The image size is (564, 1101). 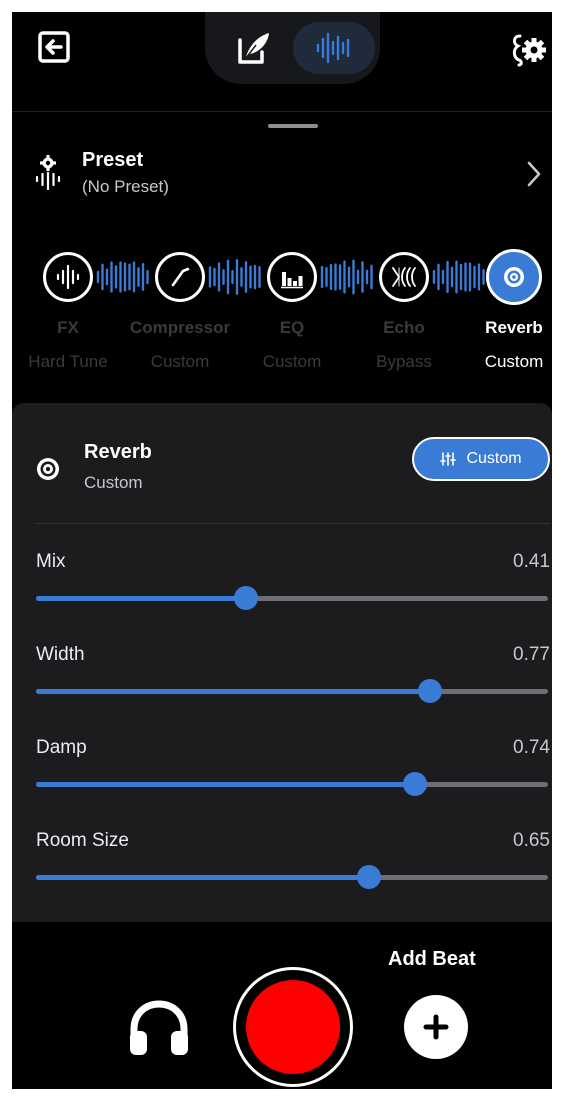 I want to click on param-label: Damp, so click(x=61, y=747).